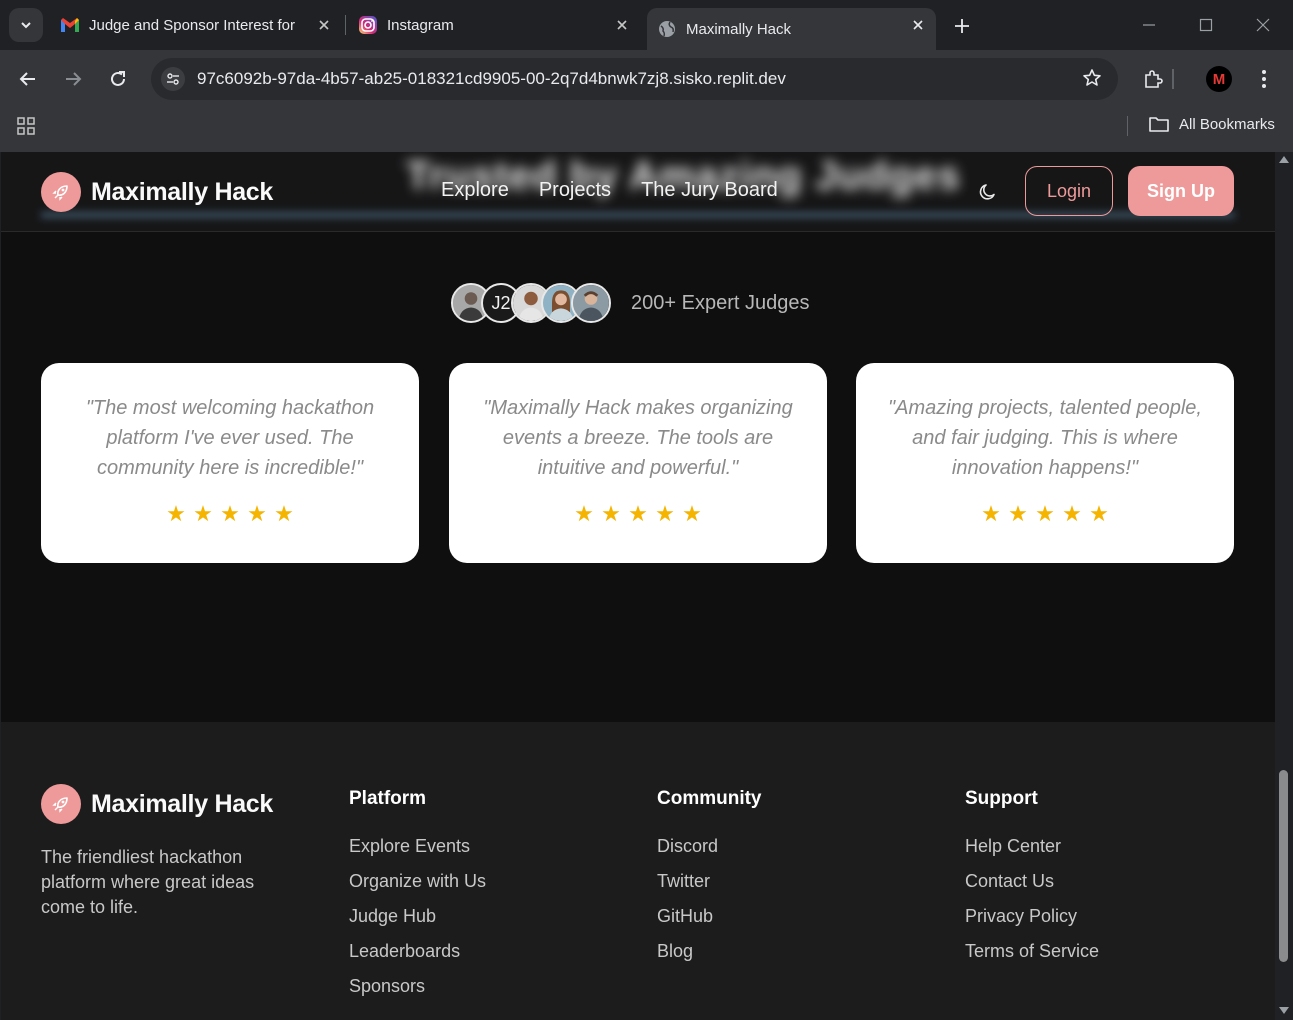 The height and width of the screenshot is (1020, 1293). I want to click on judges-count-text: 200+ Expert Judges, so click(720, 302).